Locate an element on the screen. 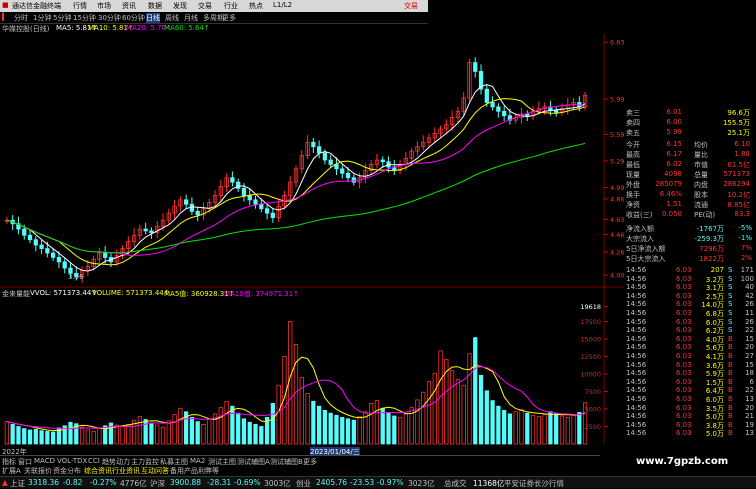 The image size is (756, 489). tab-extension: 资金分布 is located at coordinates (67, 471).